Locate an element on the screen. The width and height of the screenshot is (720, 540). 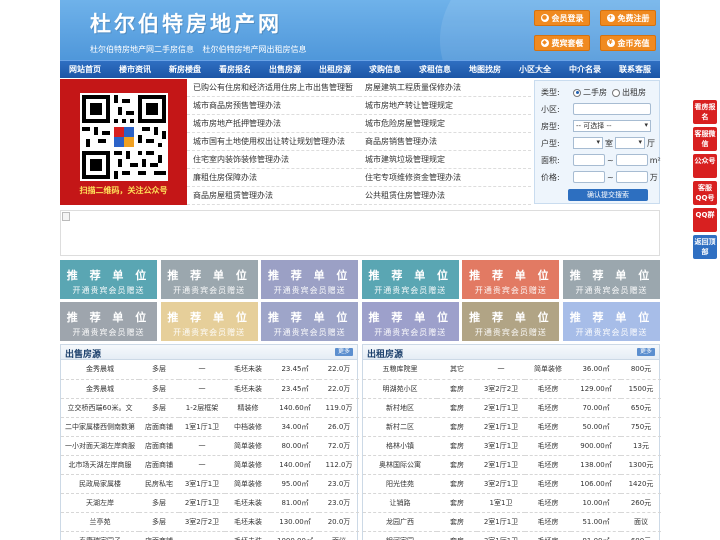
nav-viewing-signup: 看房报名 is located at coordinates (235, 69).